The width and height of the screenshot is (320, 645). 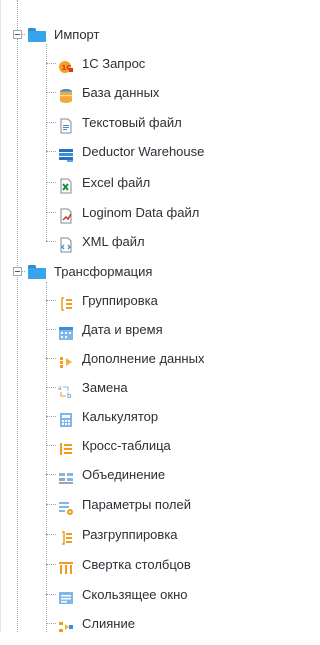 I want to click on tree-item-text-file: Текстовый файл, so click(x=120, y=122).